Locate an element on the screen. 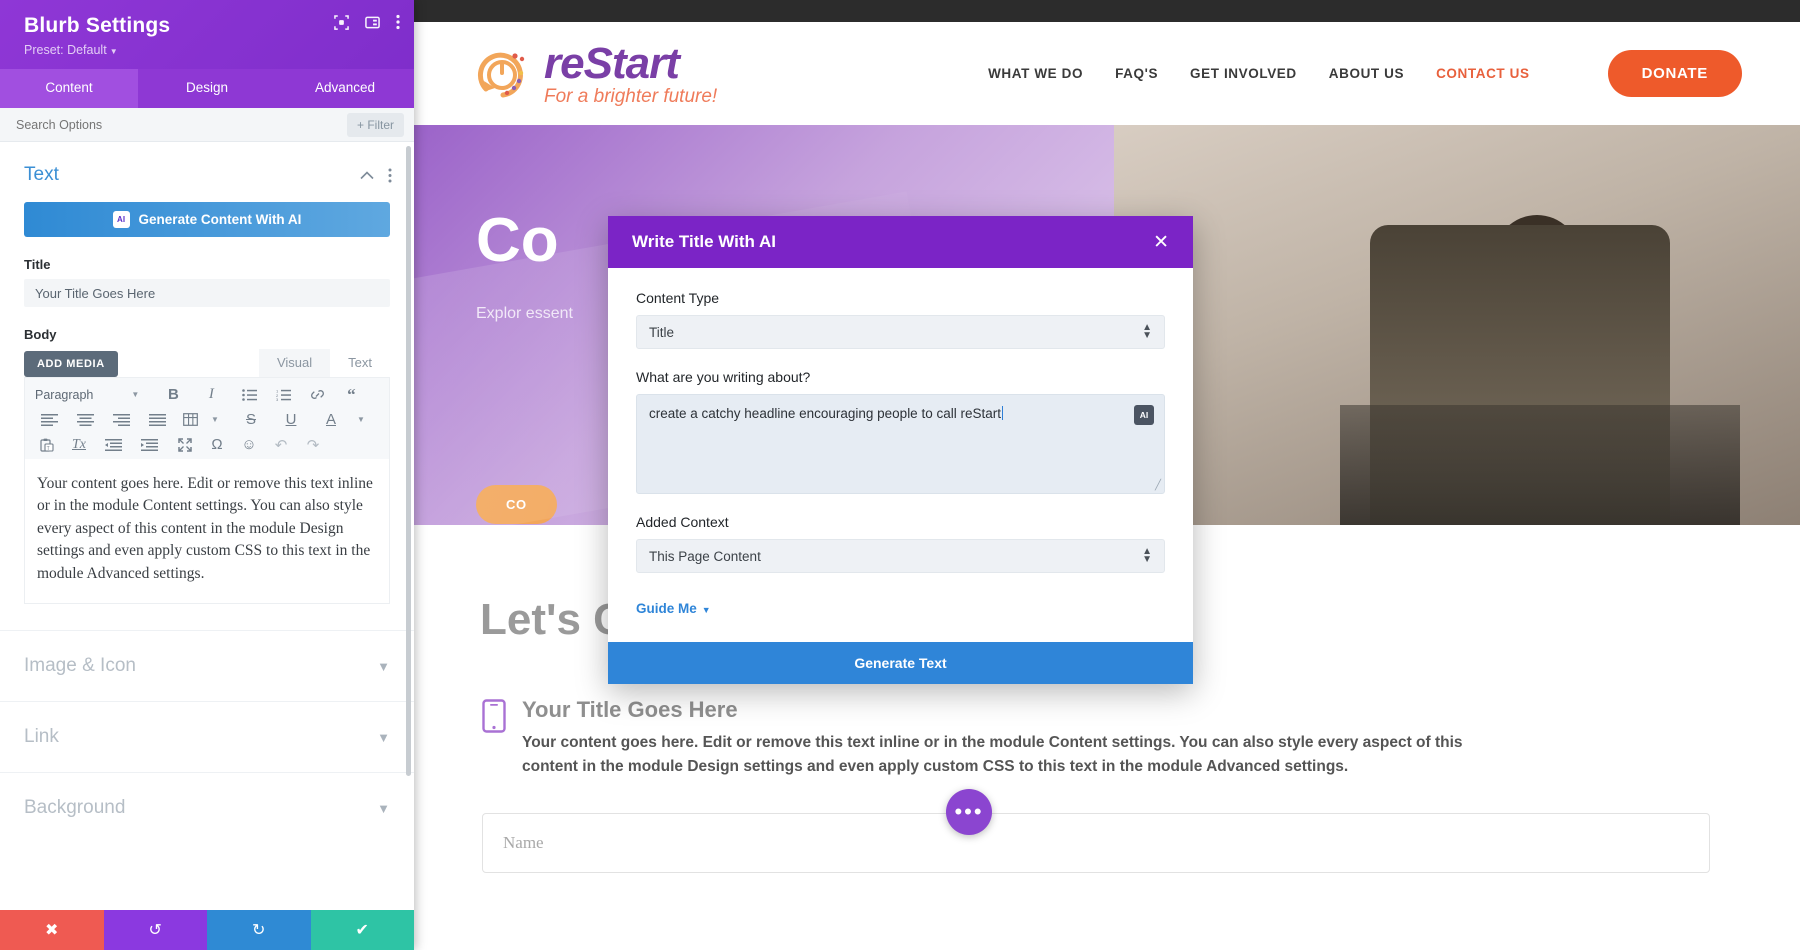  section-title: Text is located at coordinates (41, 174).